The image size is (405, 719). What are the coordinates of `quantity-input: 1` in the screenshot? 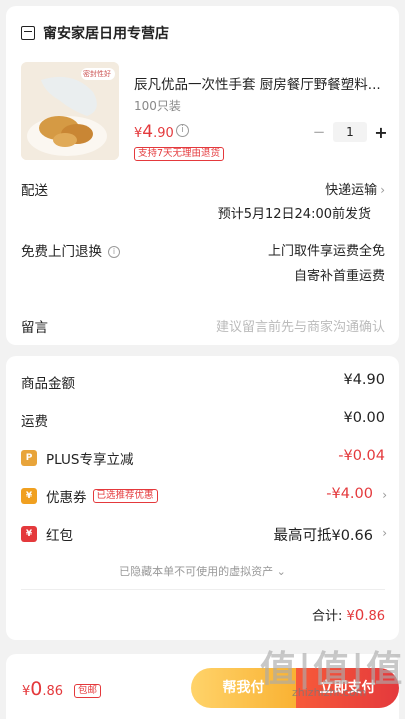 It's located at (350, 132).